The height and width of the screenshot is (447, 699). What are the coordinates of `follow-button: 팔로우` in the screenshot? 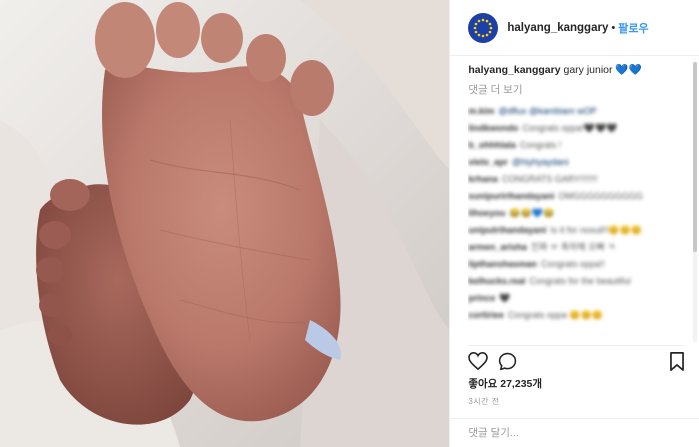 It's located at (633, 28).